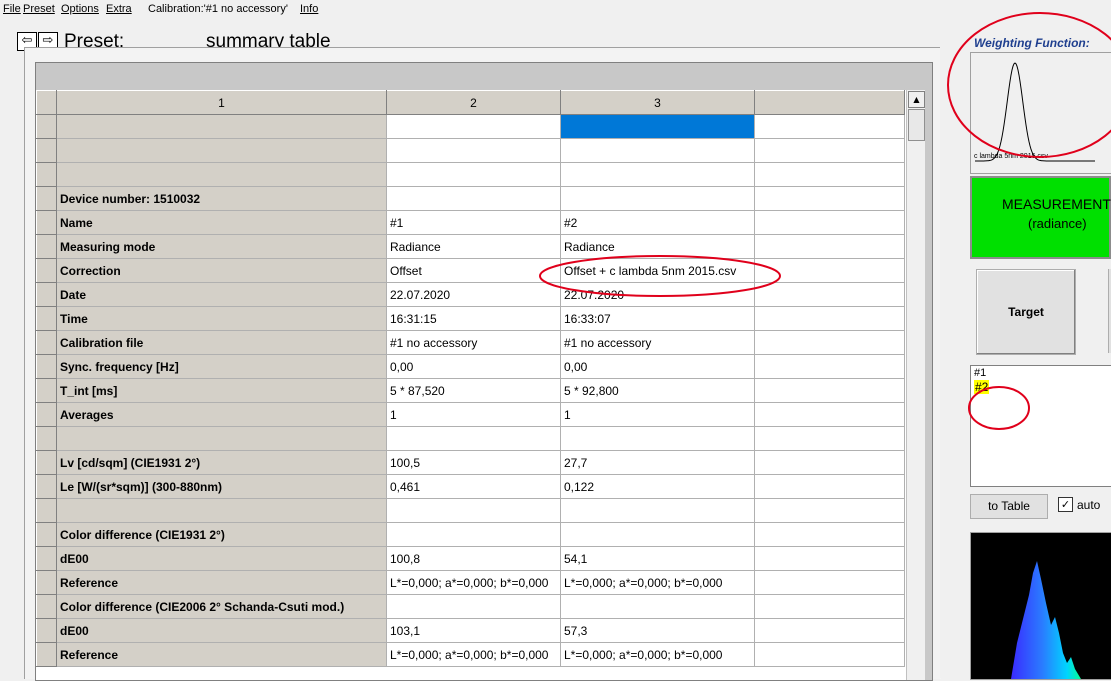 This screenshot has width=1111, height=681. I want to click on row-label-cell: Calibration file, so click(221, 342).